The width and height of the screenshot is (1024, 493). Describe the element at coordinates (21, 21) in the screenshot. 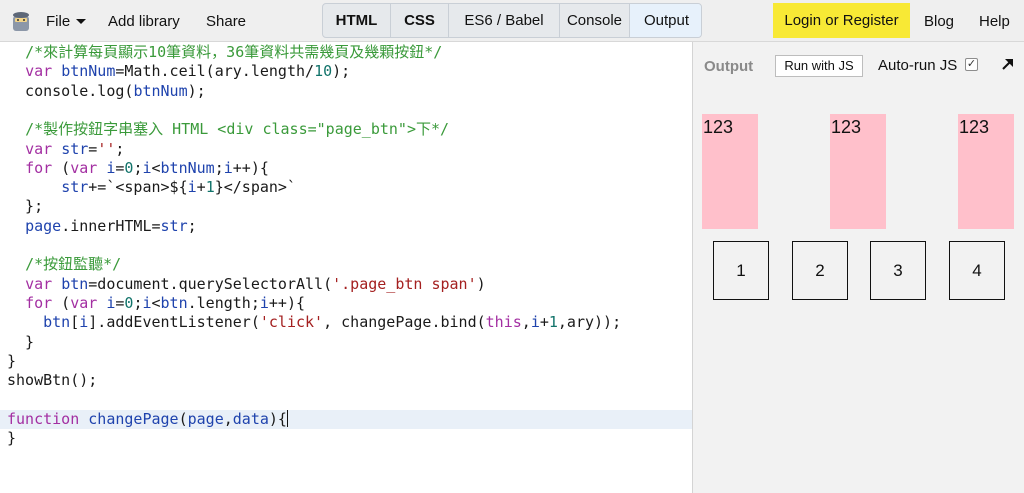

I see `jsbin-logo-icon` at that location.